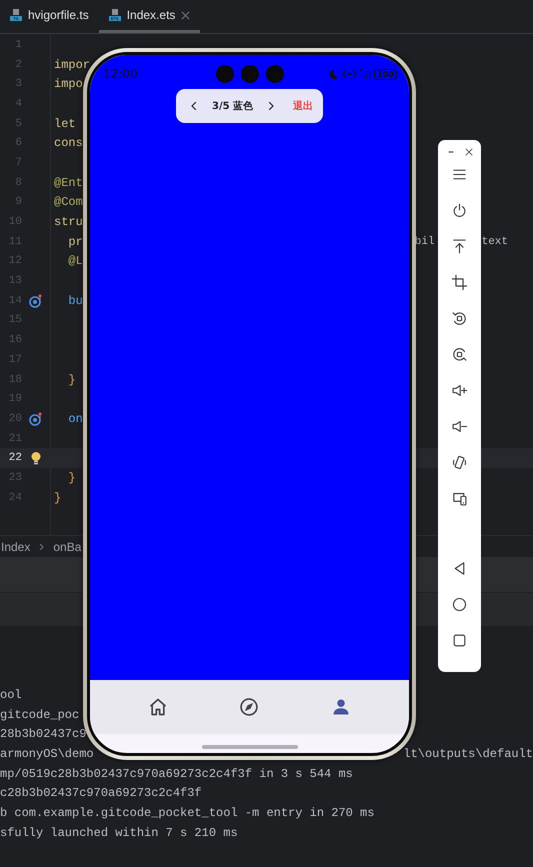 This screenshot has height=867, width=533. I want to click on power-icon, so click(459, 210).